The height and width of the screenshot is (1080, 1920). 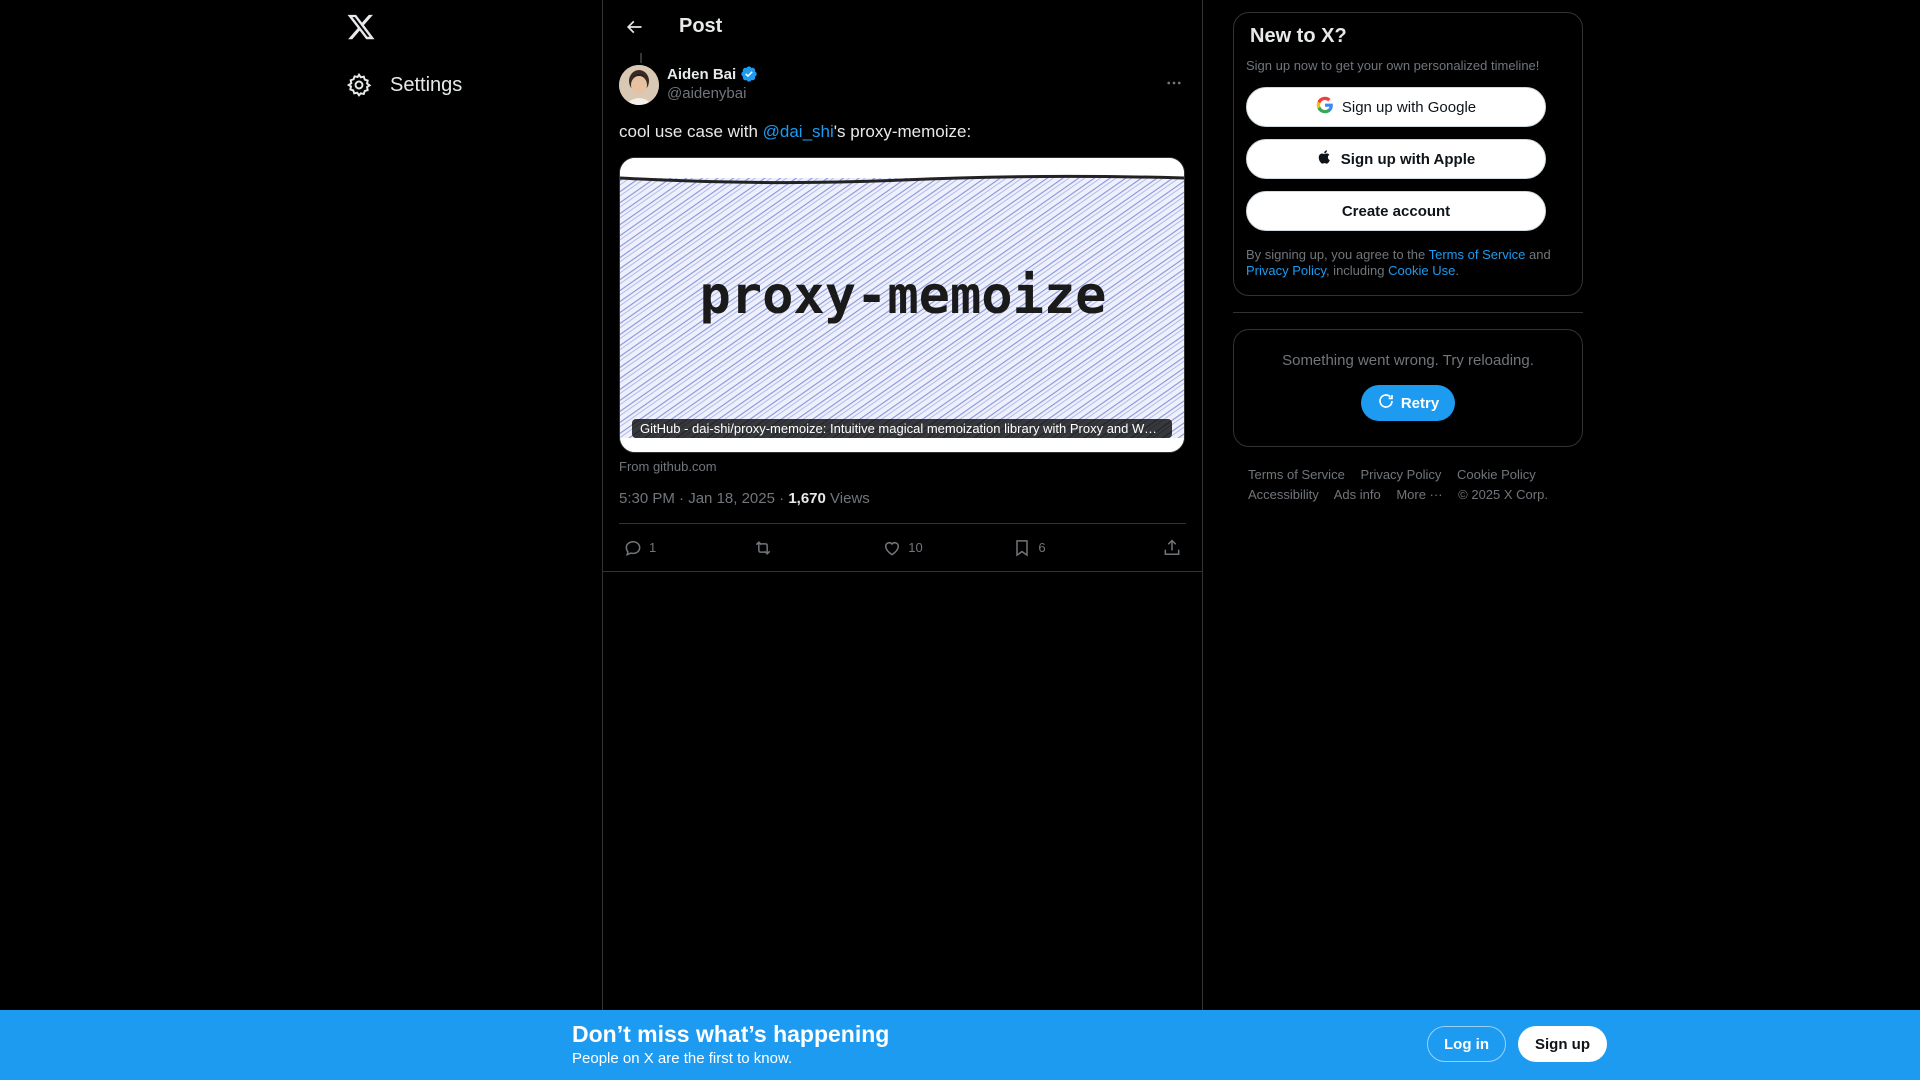 I want to click on google-icon, so click(x=1325, y=107).